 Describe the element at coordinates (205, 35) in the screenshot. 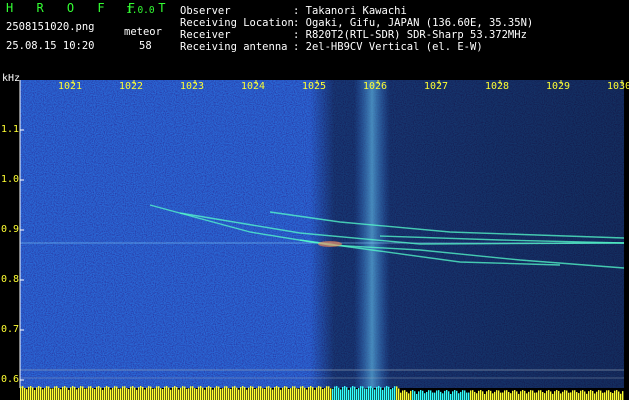

I see `receiver-label: Receiver` at that location.